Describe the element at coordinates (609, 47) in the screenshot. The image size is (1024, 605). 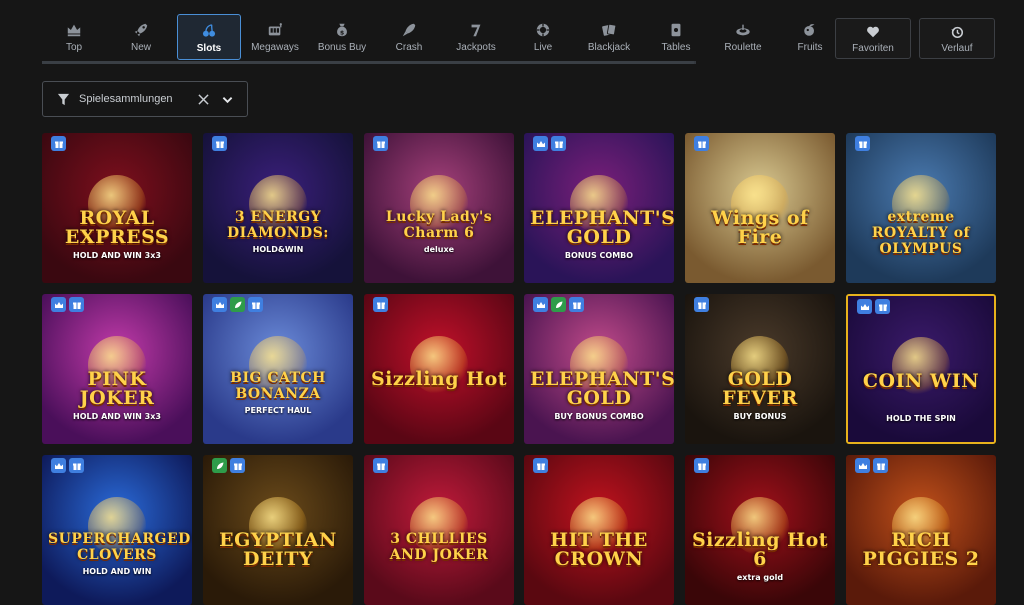
I see `tab-label: Blackjack` at that location.